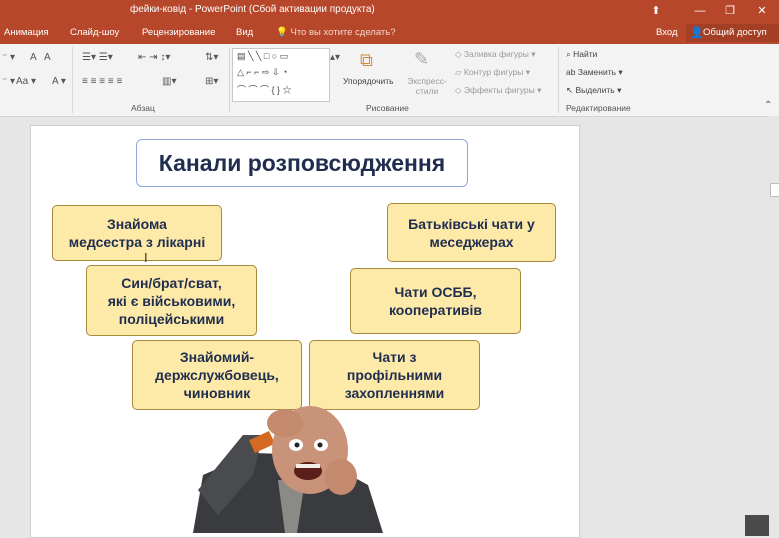  I want to click on increase-font-icon: A, so click(33, 57).